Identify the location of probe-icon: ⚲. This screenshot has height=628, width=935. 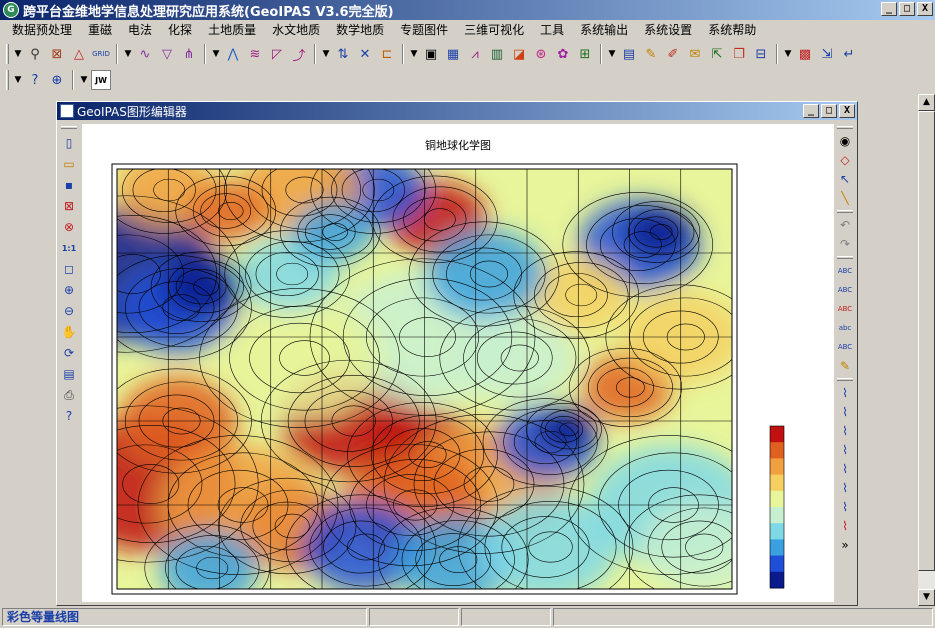
(35, 54).